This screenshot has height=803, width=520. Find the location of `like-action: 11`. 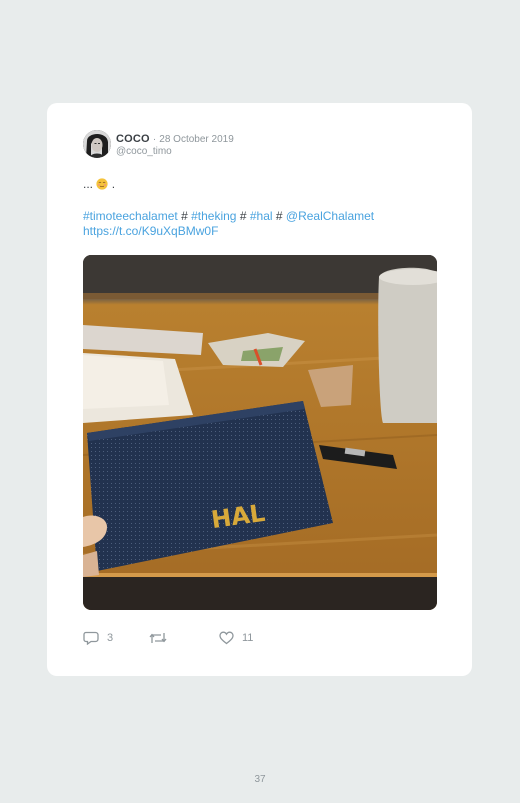

like-action: 11 is located at coordinates (236, 638).